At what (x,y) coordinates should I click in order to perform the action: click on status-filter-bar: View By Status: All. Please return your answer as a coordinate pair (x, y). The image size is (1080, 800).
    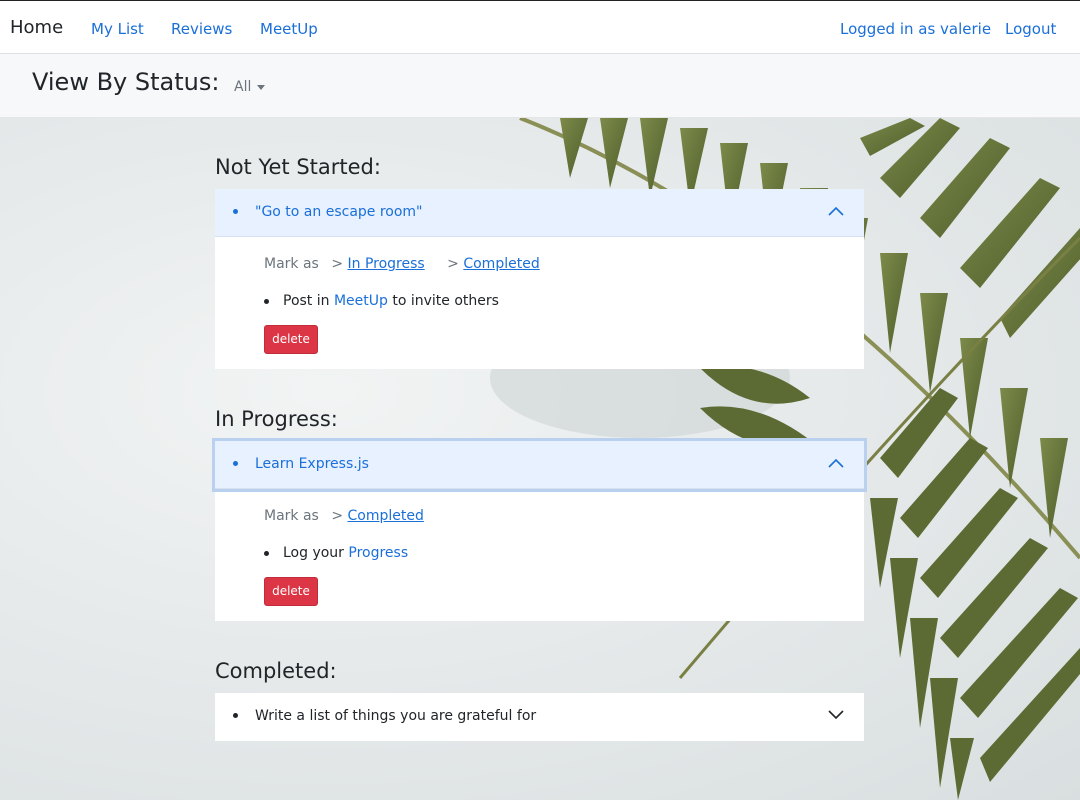
    Looking at the image, I should click on (540, 86).